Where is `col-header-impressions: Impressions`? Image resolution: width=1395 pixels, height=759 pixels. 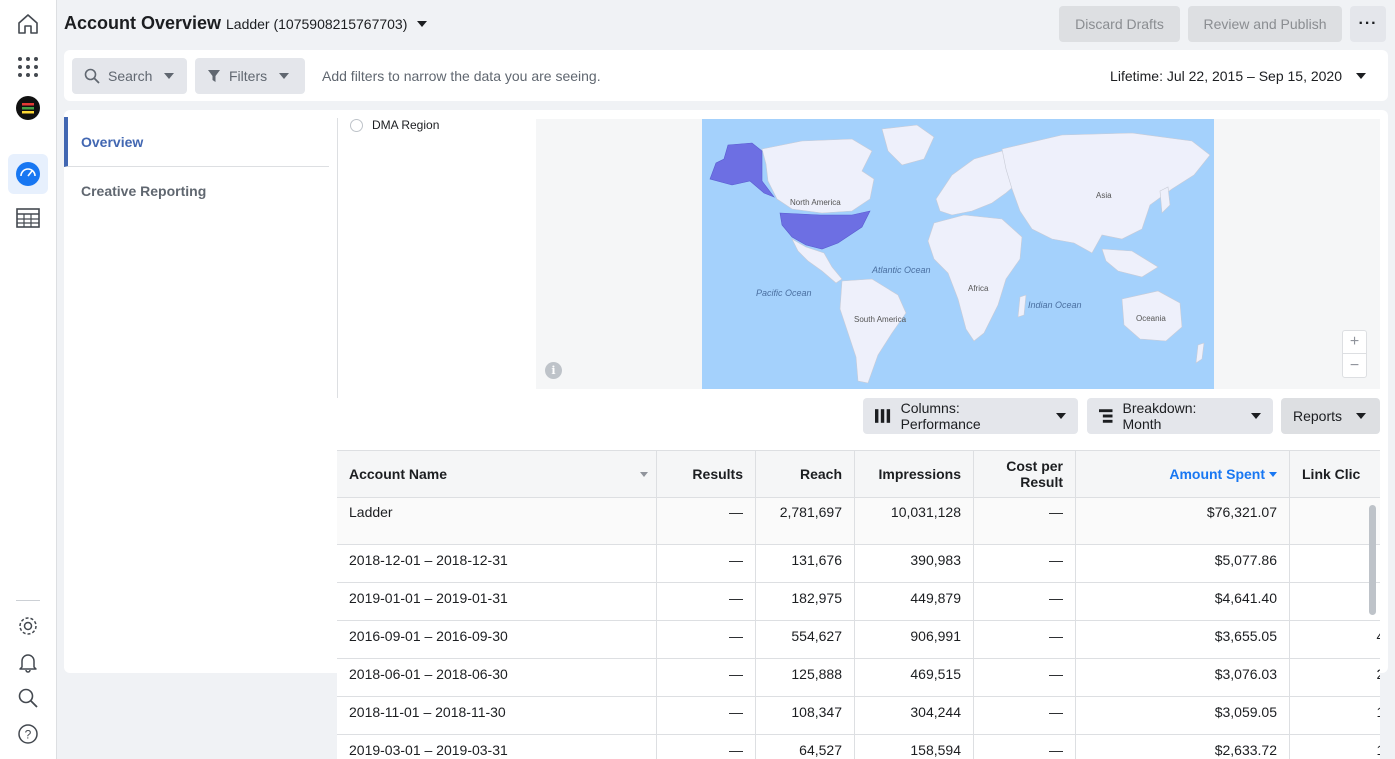 col-header-impressions: Impressions is located at coordinates (914, 474).